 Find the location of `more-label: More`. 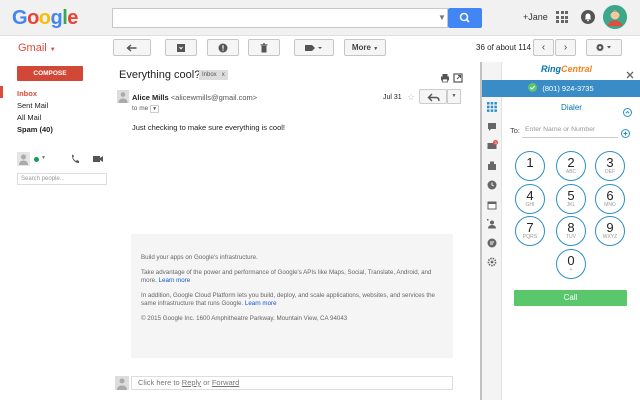

more-label: More is located at coordinates (361, 47).